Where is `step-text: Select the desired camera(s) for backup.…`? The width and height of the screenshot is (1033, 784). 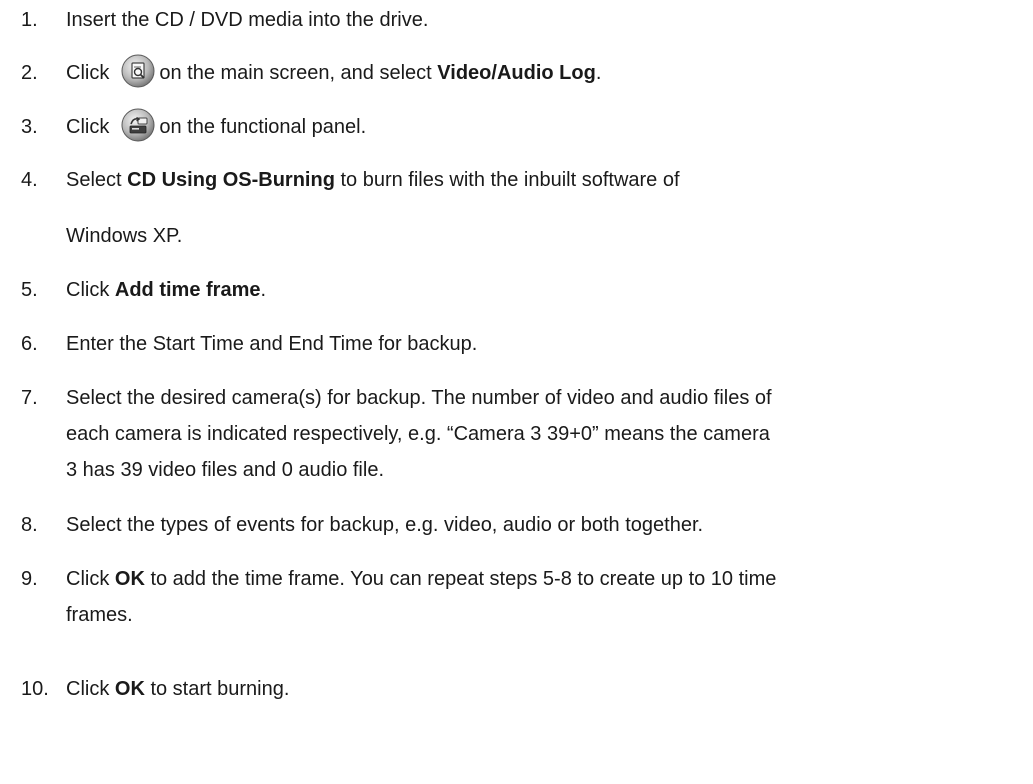 step-text: Select the desired camera(s) for backup.… is located at coordinates (547, 434).